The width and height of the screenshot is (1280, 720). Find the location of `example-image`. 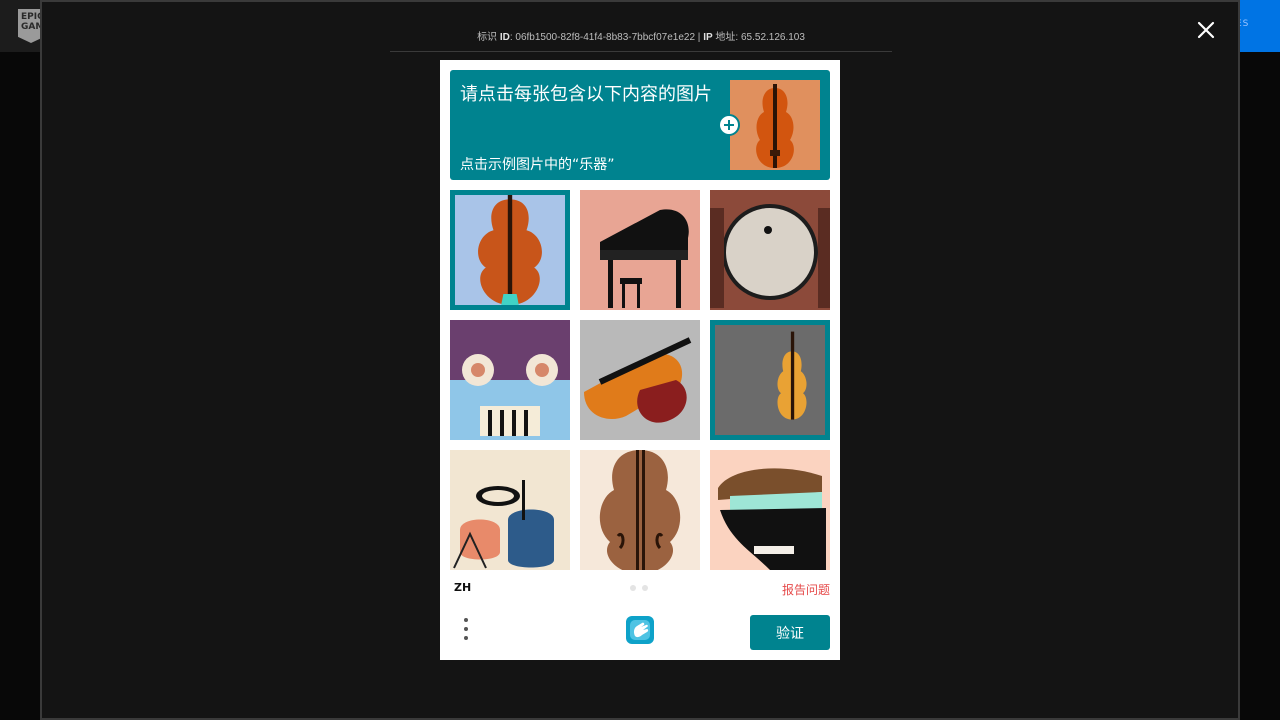

example-image is located at coordinates (775, 125).